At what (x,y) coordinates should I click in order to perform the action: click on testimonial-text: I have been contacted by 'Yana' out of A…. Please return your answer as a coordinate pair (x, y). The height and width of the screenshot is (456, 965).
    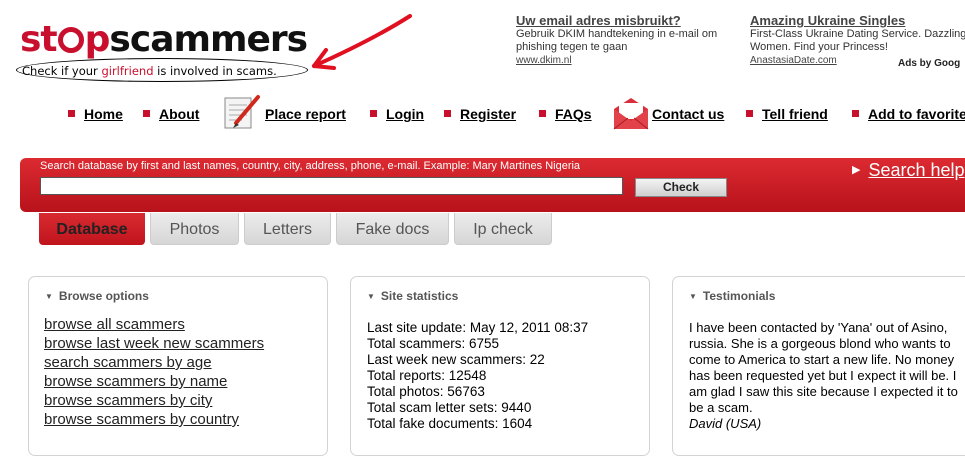
    Looking at the image, I should click on (823, 367).